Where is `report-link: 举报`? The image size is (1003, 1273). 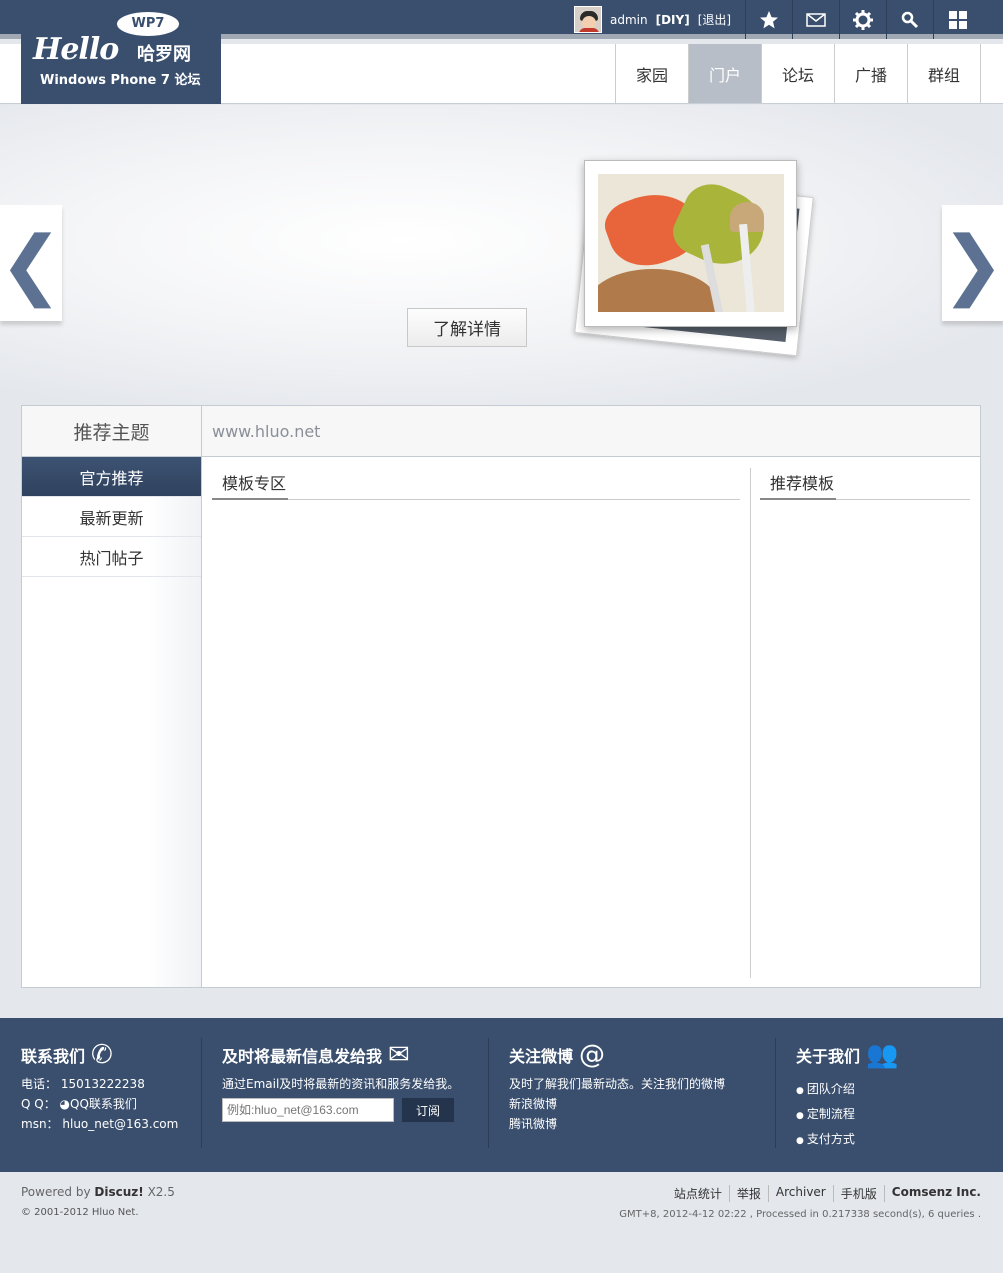
report-link: 举报 is located at coordinates (748, 1193).